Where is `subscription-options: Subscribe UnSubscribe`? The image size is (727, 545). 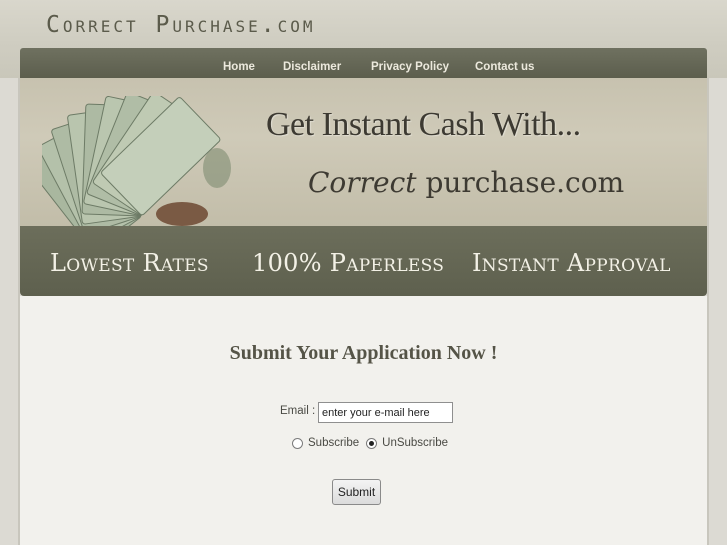
subscription-options: Subscribe UnSubscribe is located at coordinates (373, 443).